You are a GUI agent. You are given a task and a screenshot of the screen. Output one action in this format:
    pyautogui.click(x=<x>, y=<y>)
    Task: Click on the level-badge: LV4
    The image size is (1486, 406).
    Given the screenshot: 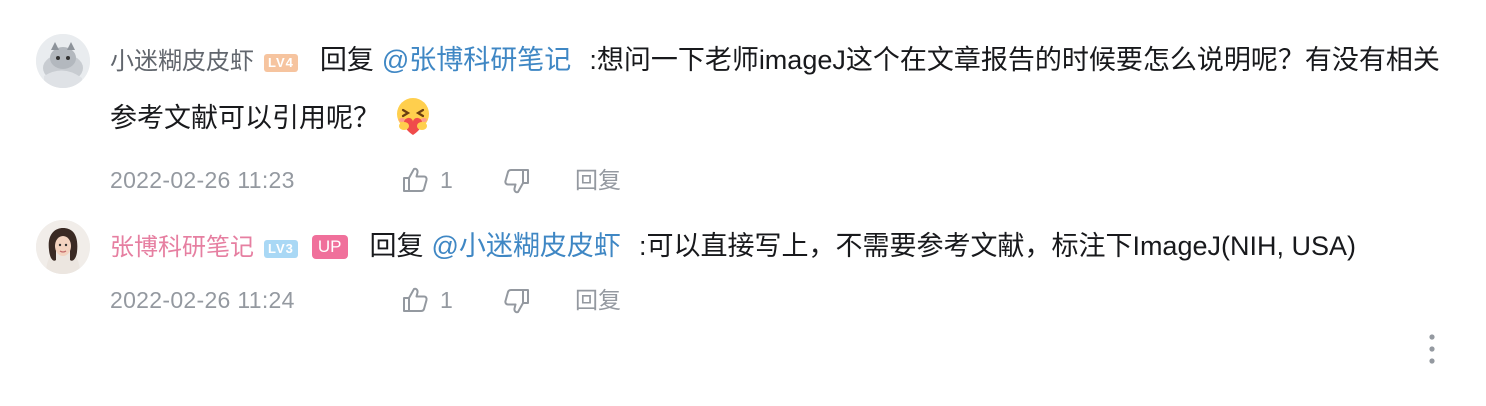 What is the action you would take?
    pyautogui.click(x=281, y=63)
    